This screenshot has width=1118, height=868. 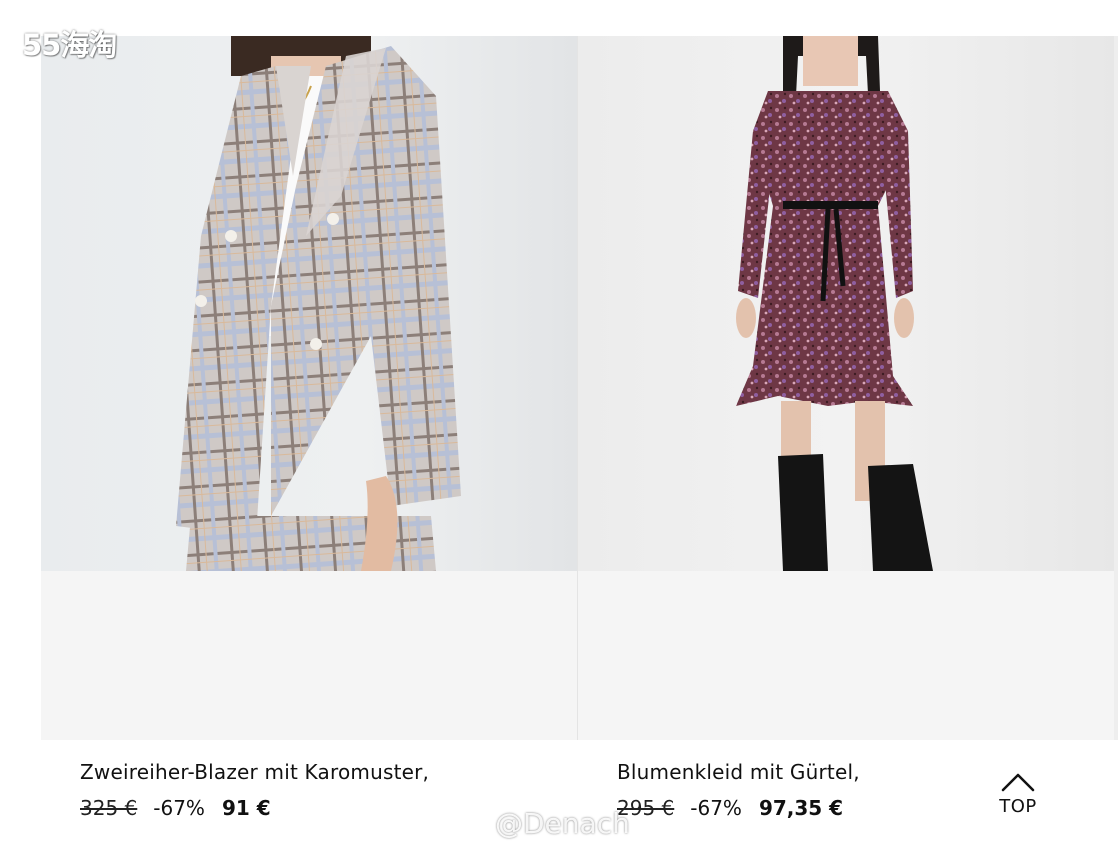 What do you see at coordinates (246, 808) in the screenshot?
I see `sale-price: 91 €` at bounding box center [246, 808].